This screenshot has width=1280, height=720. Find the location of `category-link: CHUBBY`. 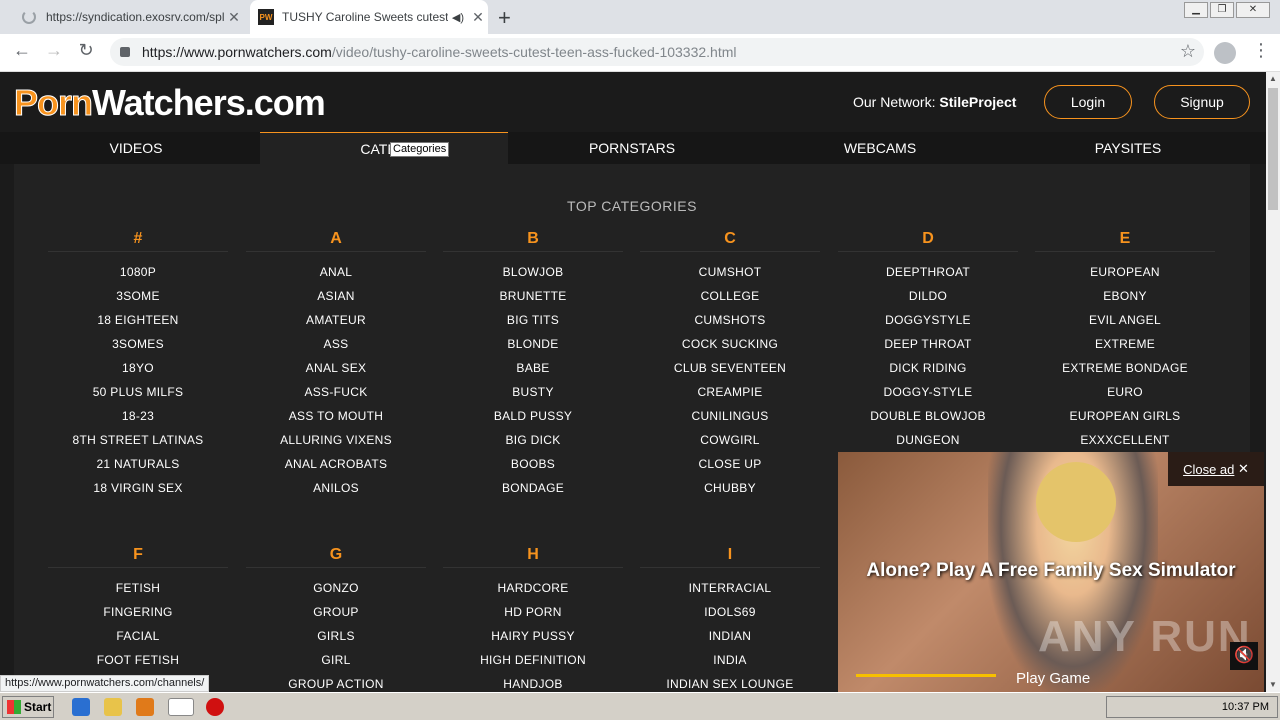

category-link: CHUBBY is located at coordinates (730, 488).